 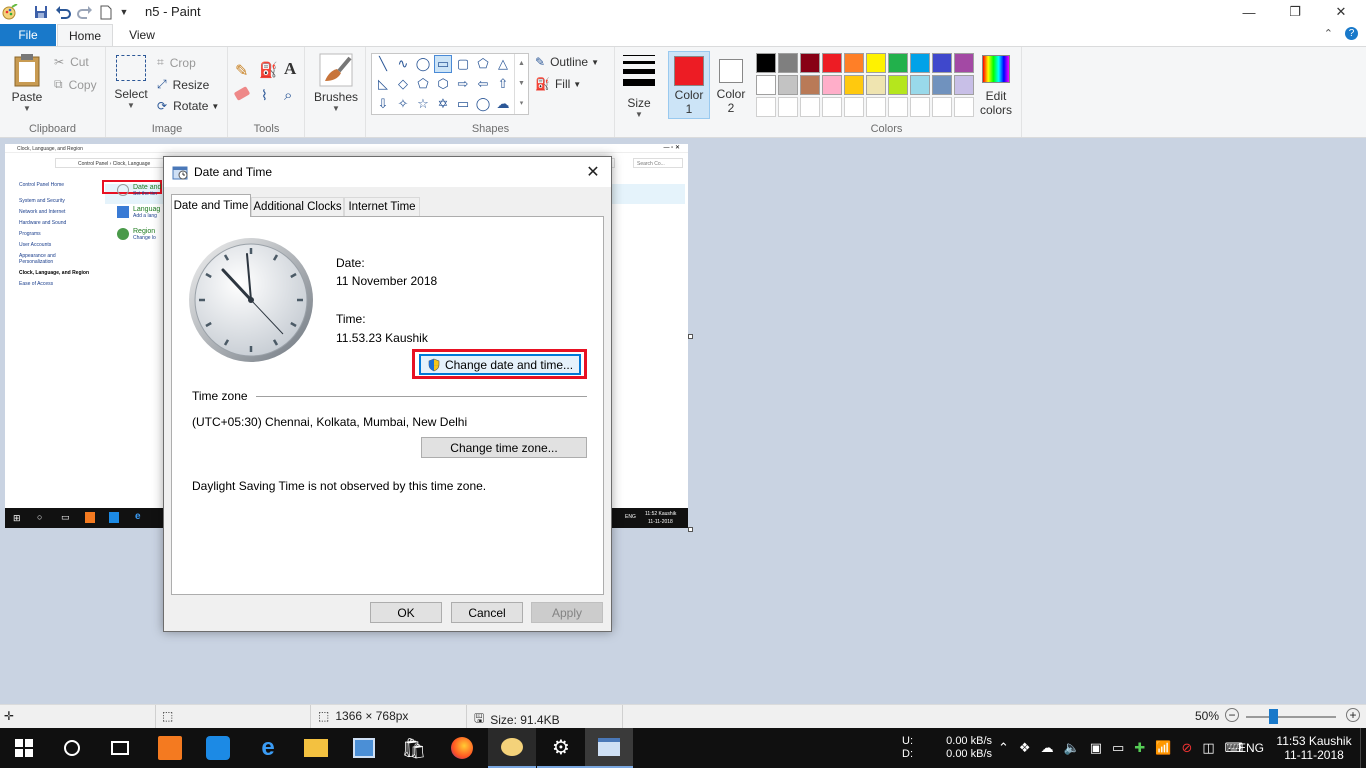 What do you see at coordinates (423, 84) in the screenshot?
I see `pentagon-shape-icon: ⬠` at bounding box center [423, 84].